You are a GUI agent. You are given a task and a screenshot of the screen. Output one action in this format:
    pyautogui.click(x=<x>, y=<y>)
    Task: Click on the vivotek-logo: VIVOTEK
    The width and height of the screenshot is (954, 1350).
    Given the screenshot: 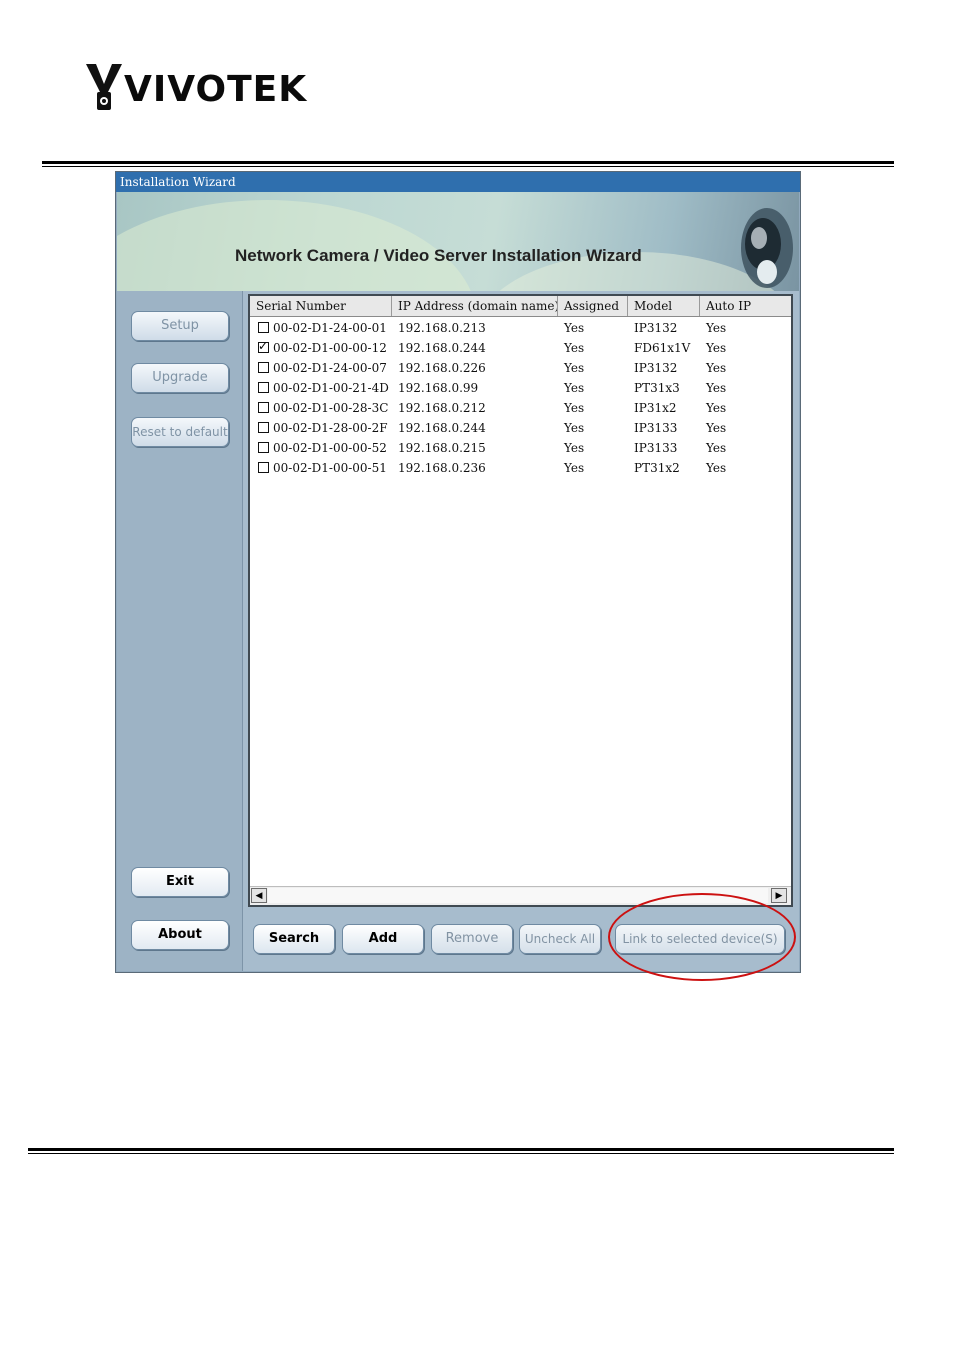 What is the action you would take?
    pyautogui.click(x=195, y=88)
    